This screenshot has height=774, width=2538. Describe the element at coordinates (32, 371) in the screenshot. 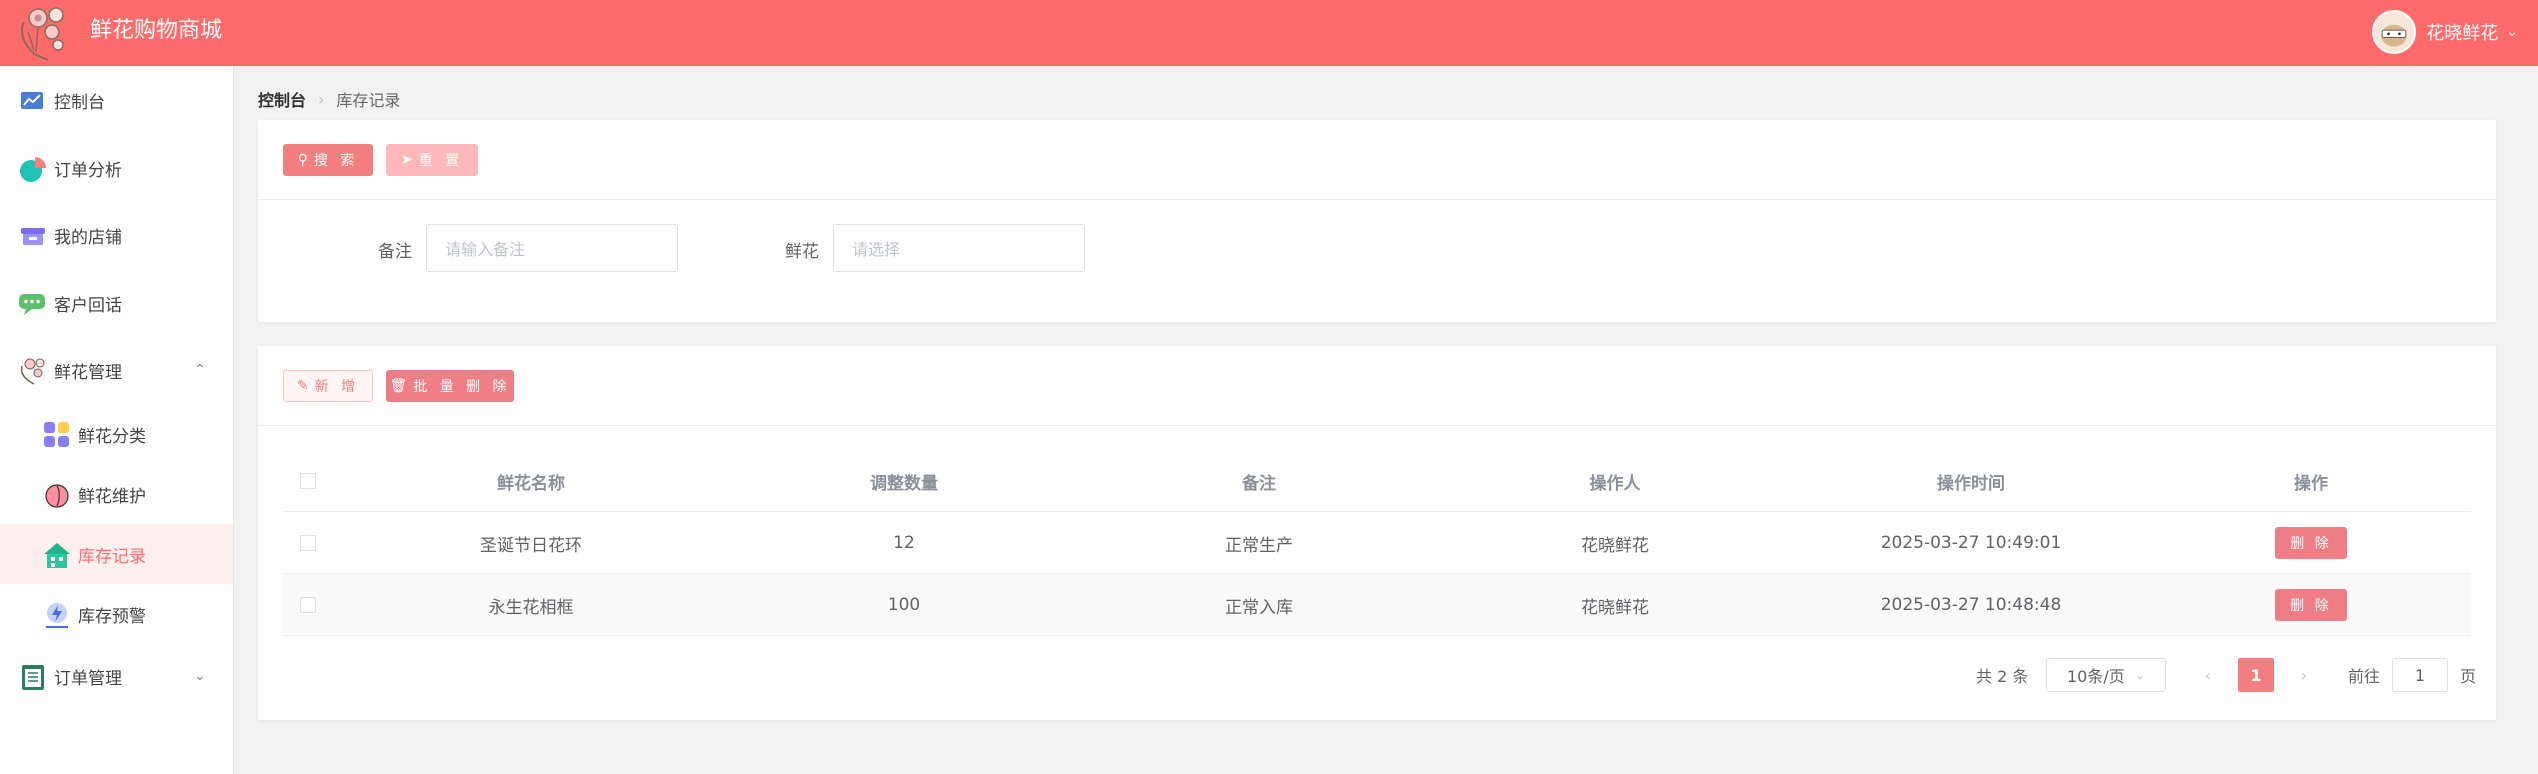

I see `flower-icon` at that location.